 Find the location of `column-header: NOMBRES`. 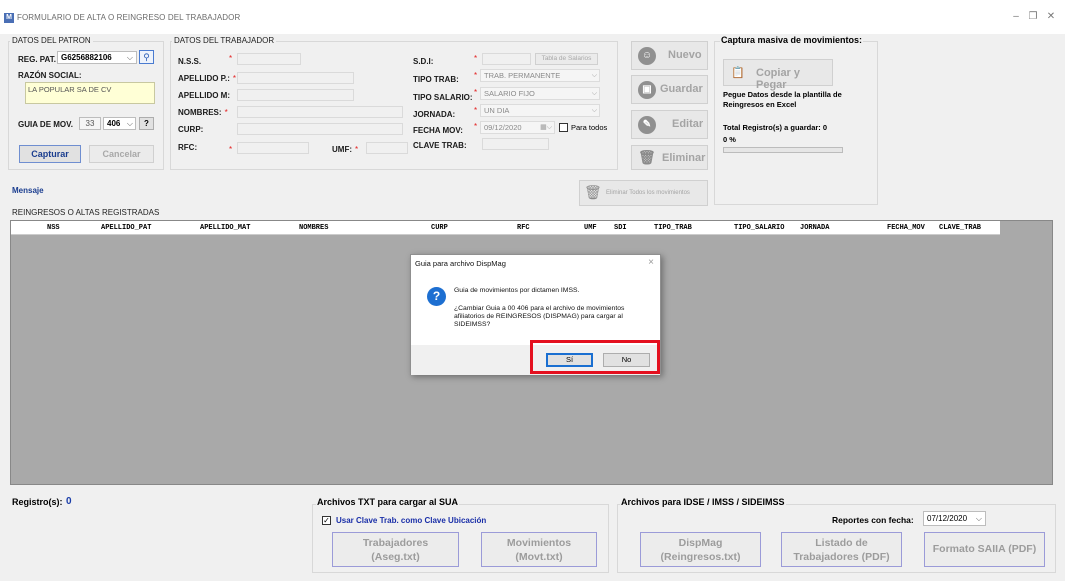

column-header: NOMBRES is located at coordinates (313, 228).